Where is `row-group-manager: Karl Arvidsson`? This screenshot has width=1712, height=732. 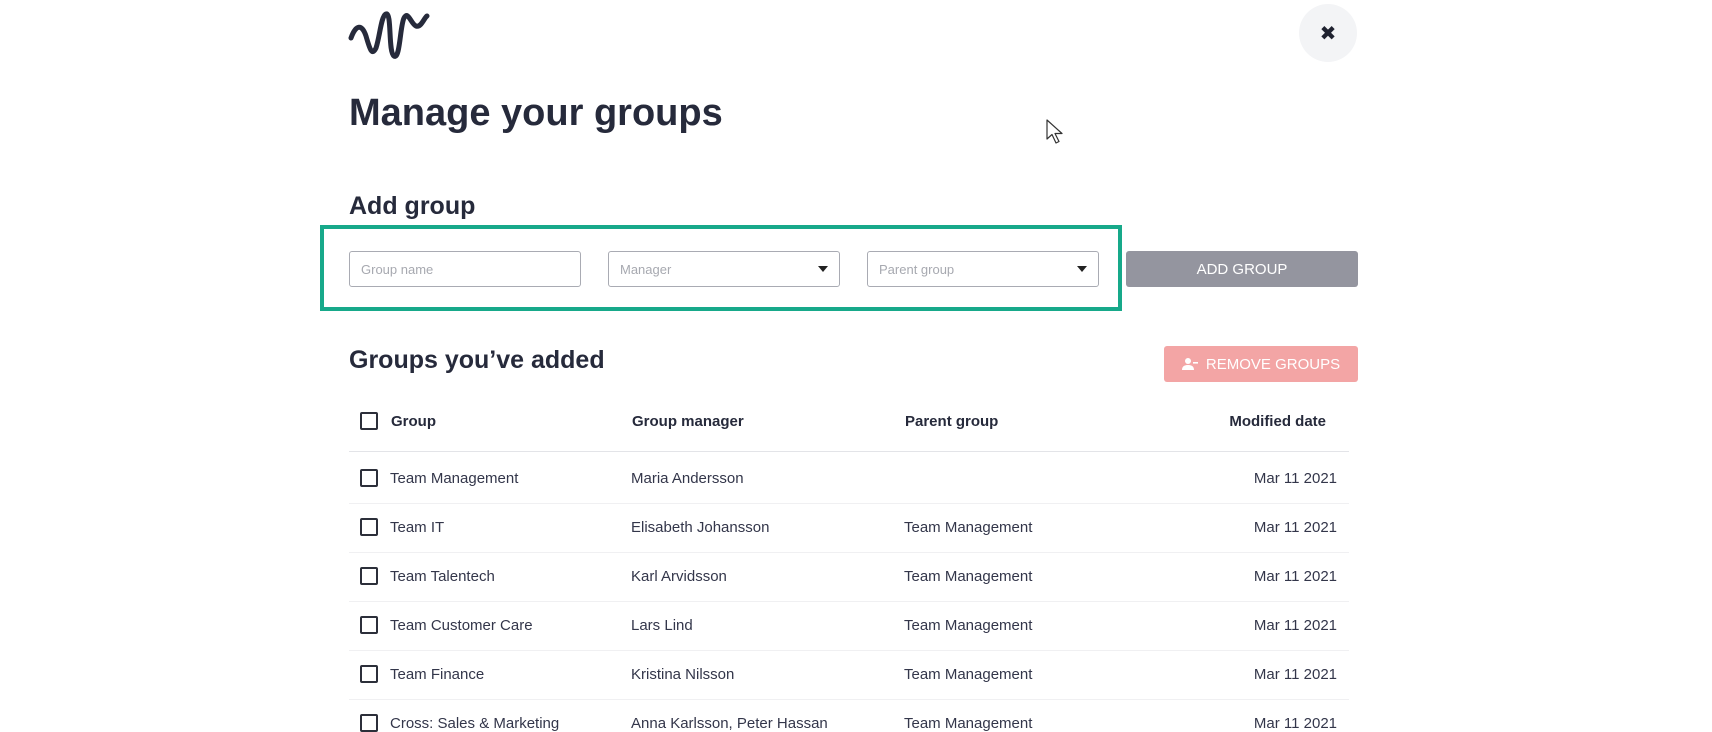 row-group-manager: Karl Arvidsson is located at coordinates (679, 576).